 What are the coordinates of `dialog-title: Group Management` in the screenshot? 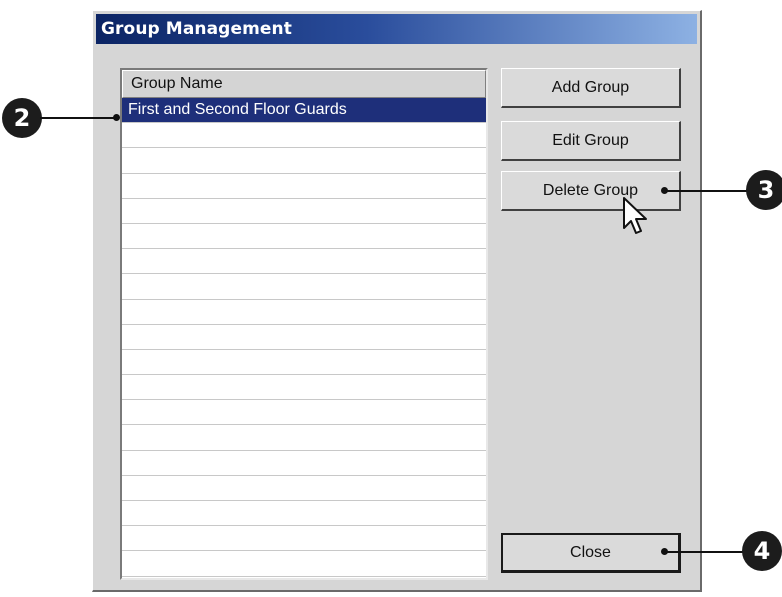 It's located at (196, 29).